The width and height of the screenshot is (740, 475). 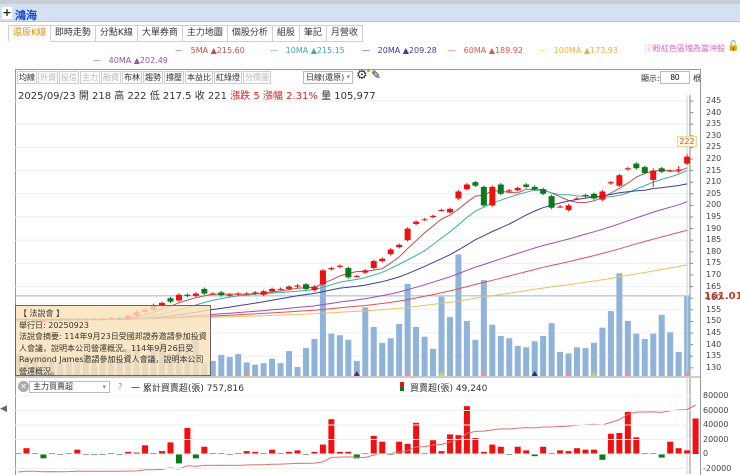 I want to click on price-tick: 145, so click(x=714, y=332).